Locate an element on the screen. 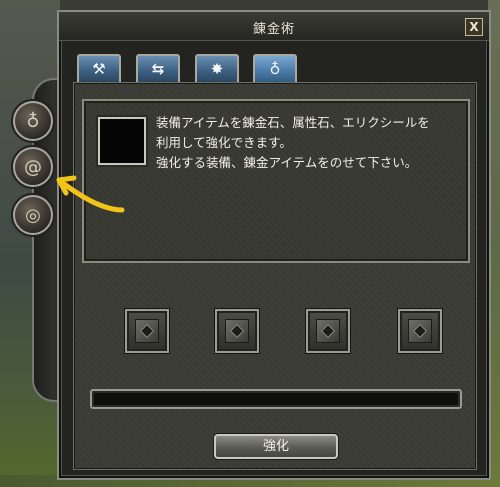 The width and height of the screenshot is (500, 487). burst-icon: ✸ is located at coordinates (217, 69).